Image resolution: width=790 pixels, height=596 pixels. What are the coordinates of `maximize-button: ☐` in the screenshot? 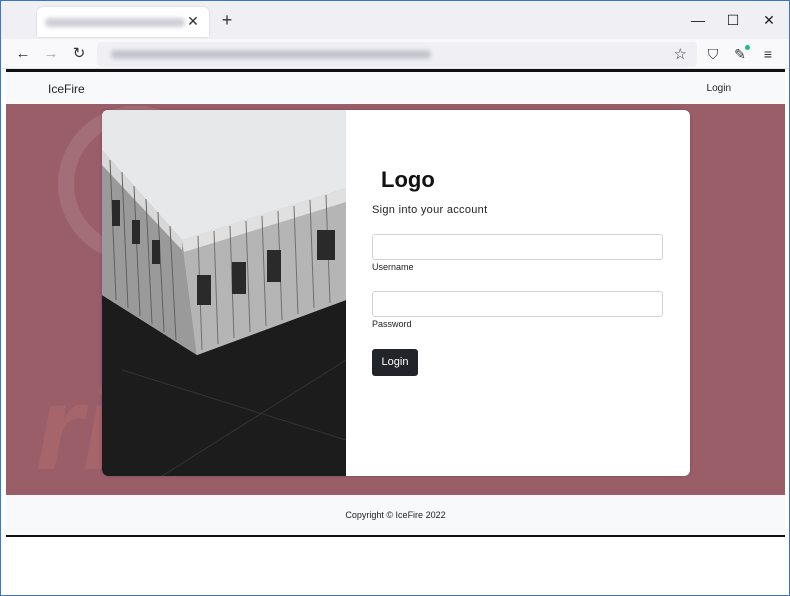 It's located at (733, 20).